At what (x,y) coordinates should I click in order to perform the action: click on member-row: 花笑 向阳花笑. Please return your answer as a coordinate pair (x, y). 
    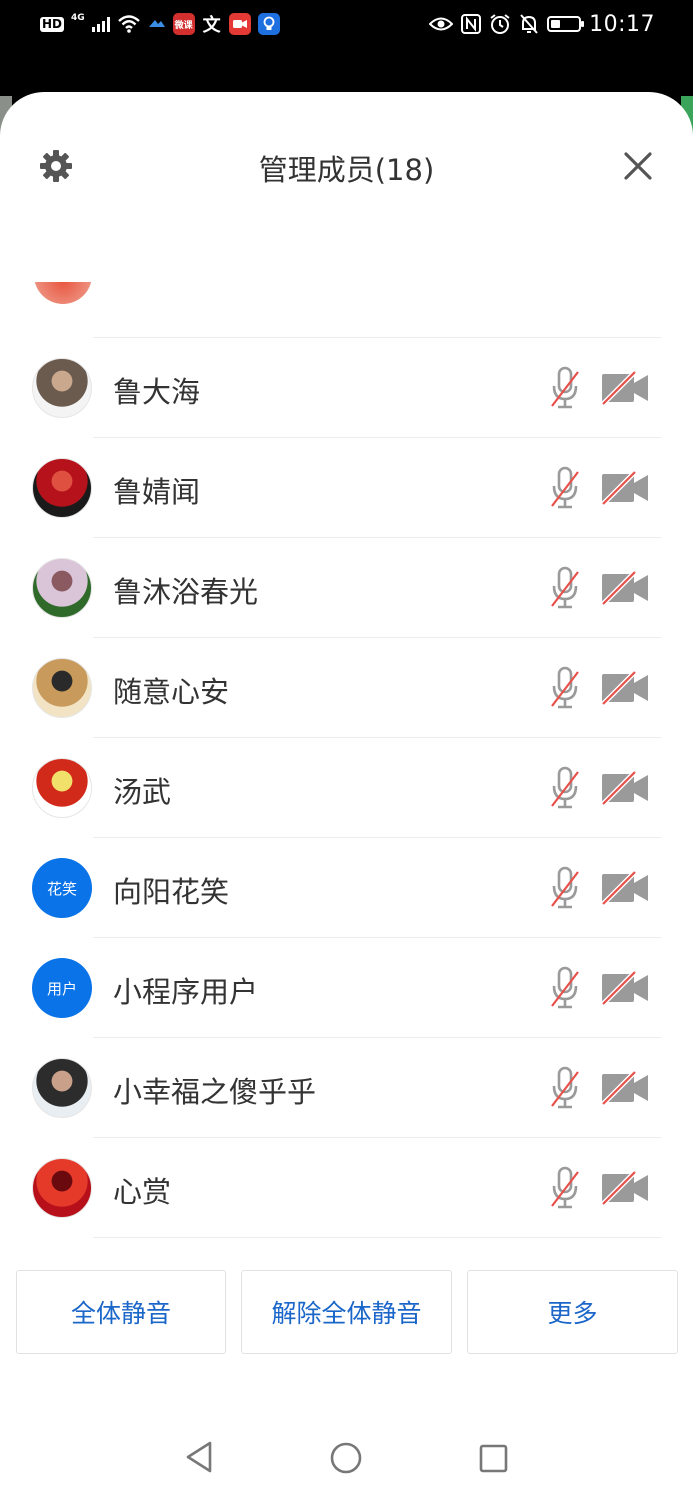
    Looking at the image, I should click on (346, 888).